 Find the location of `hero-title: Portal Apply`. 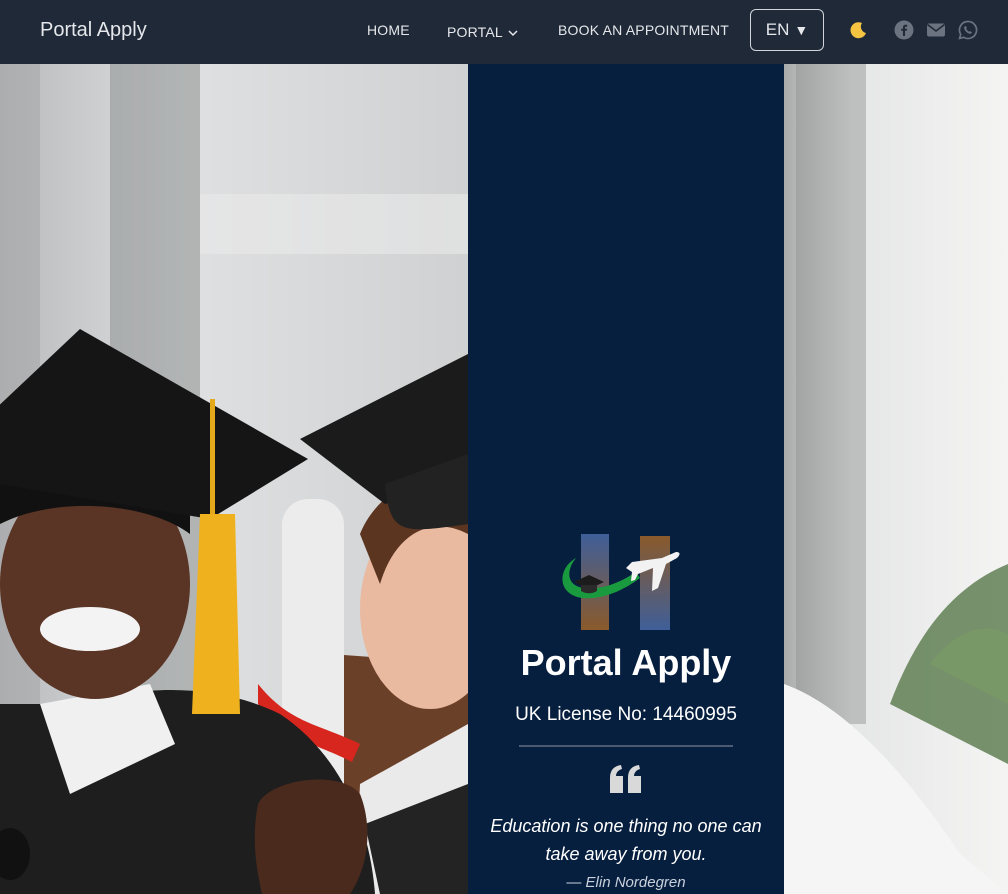

hero-title: Portal Apply is located at coordinates (626, 662).